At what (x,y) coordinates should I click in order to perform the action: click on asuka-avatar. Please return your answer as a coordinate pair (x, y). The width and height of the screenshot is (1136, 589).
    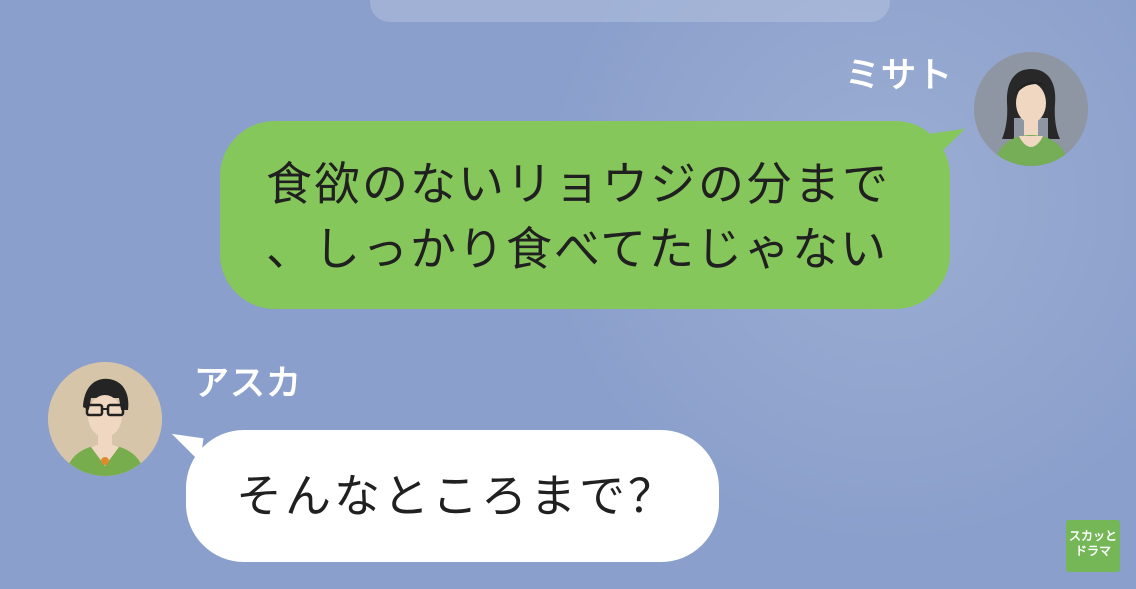
    Looking at the image, I should click on (105, 419).